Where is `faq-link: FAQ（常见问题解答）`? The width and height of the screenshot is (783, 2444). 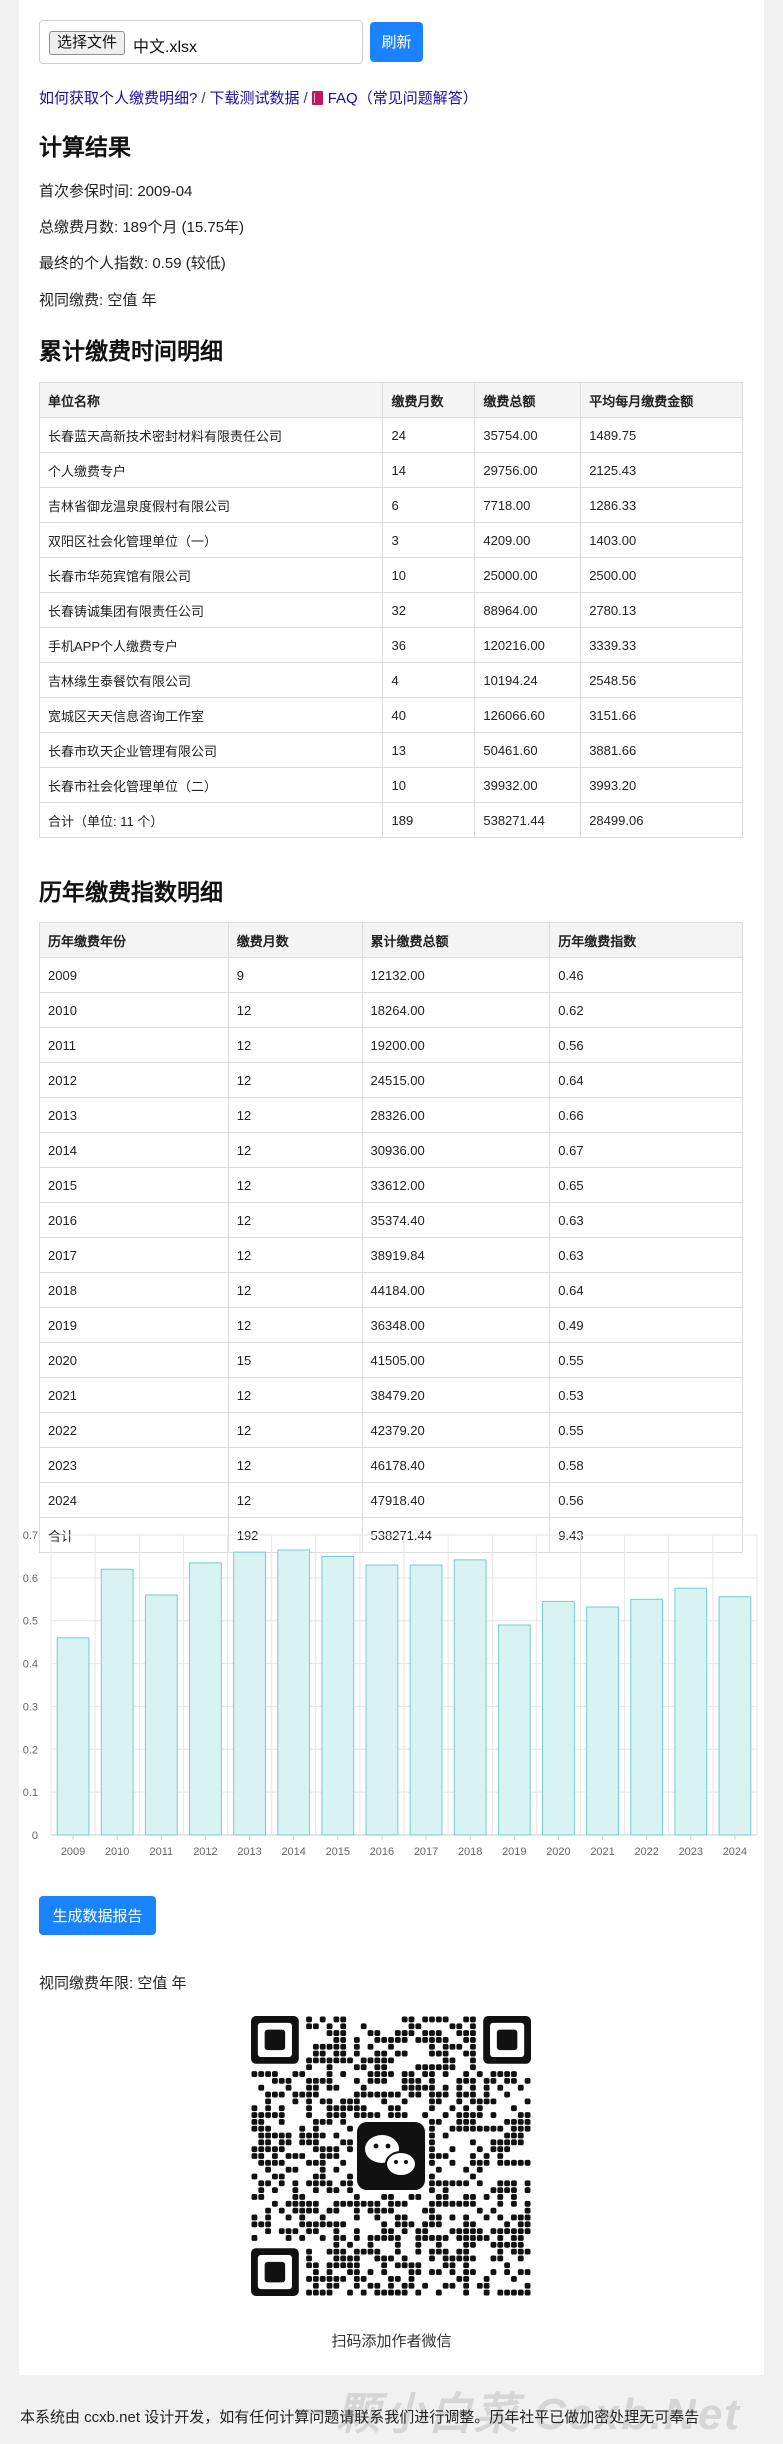 faq-link: FAQ（常见问题解答） is located at coordinates (394, 98).